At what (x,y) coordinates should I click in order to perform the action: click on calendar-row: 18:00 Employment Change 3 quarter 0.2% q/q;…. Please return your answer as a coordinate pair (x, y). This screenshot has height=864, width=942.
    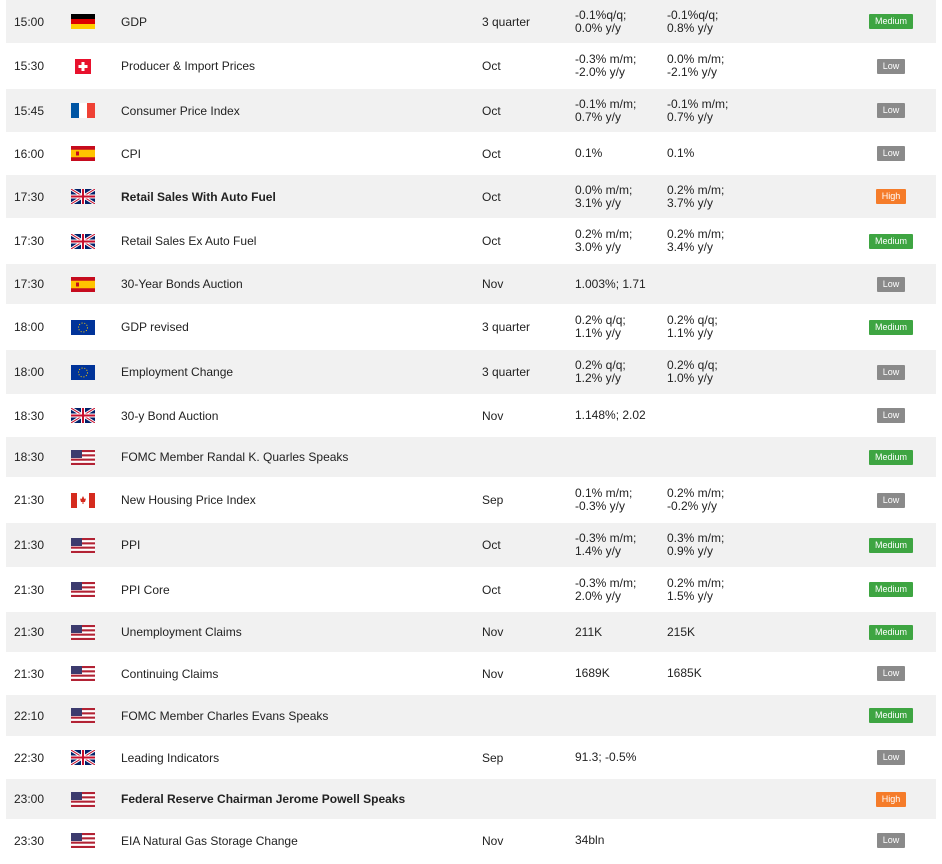
    Looking at the image, I should click on (471, 372).